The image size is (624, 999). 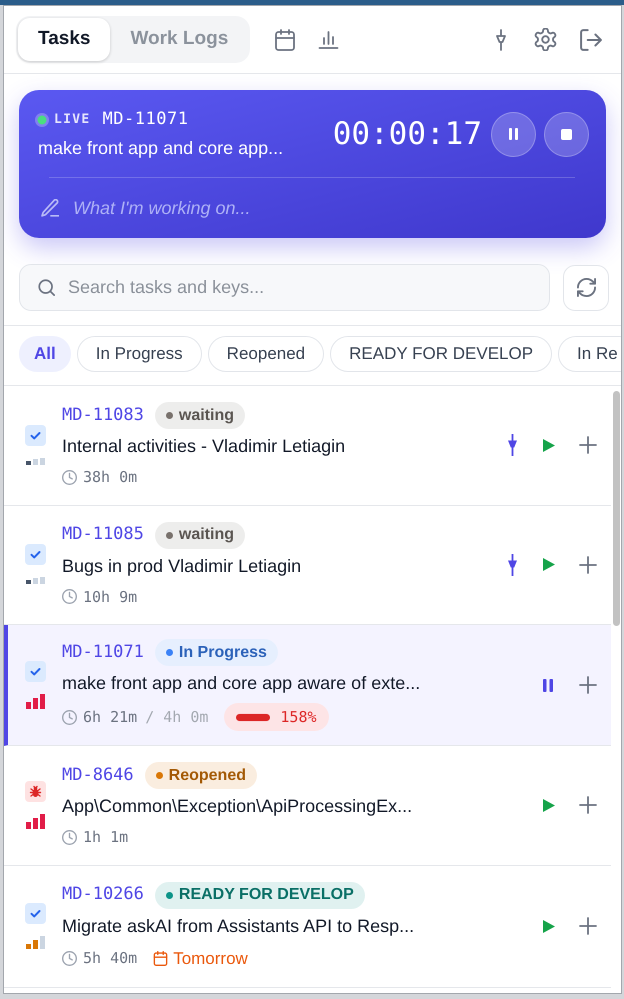 What do you see at coordinates (103, 535) in the screenshot?
I see `task-key: MD-11085` at bounding box center [103, 535].